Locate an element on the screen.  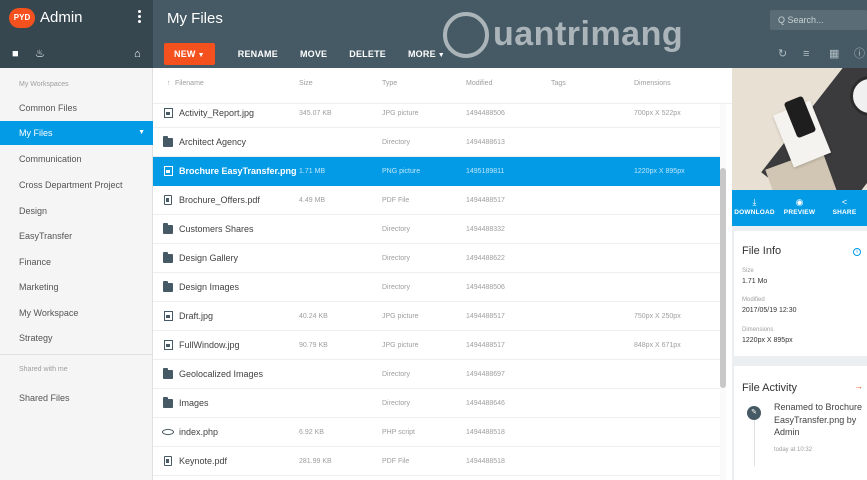
file-name: Images is located at coordinates (194, 403).